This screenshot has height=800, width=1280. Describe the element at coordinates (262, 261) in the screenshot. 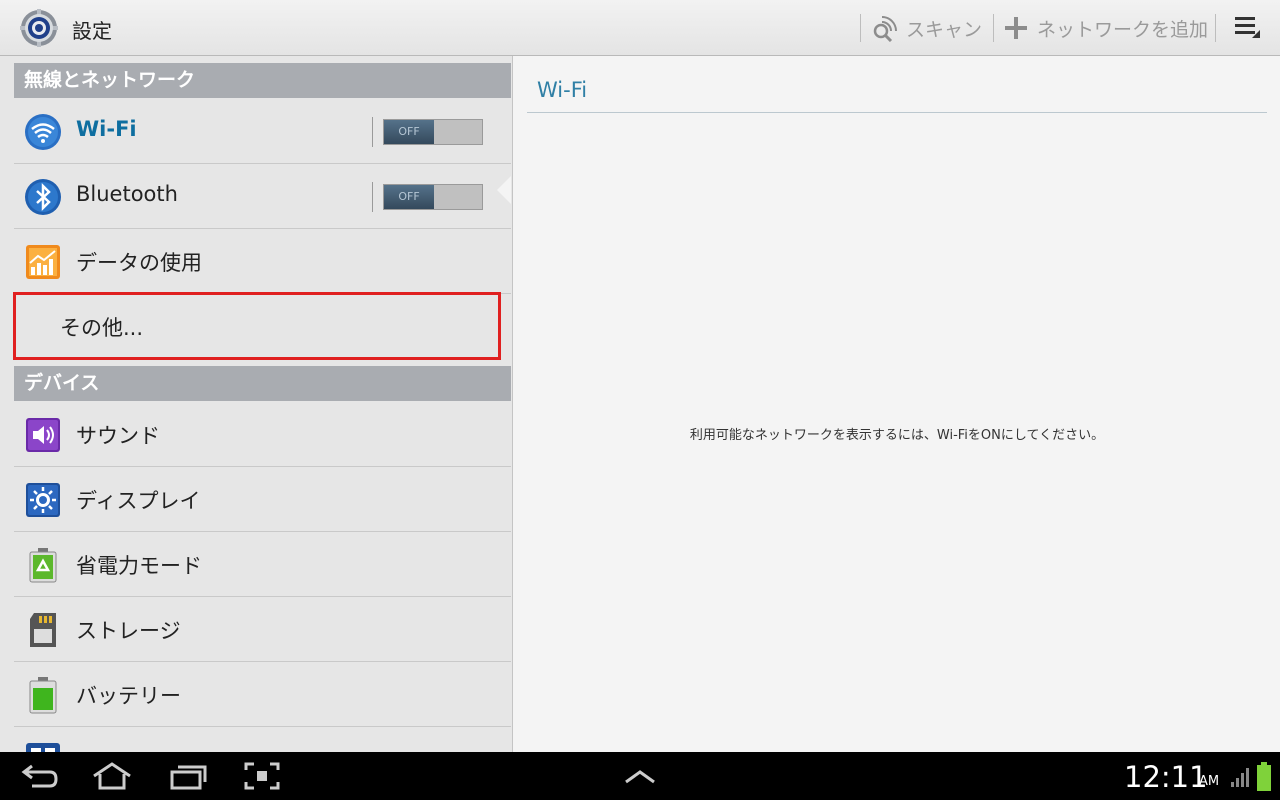

I see `sidebar-item-data-usage: データの使用` at that location.